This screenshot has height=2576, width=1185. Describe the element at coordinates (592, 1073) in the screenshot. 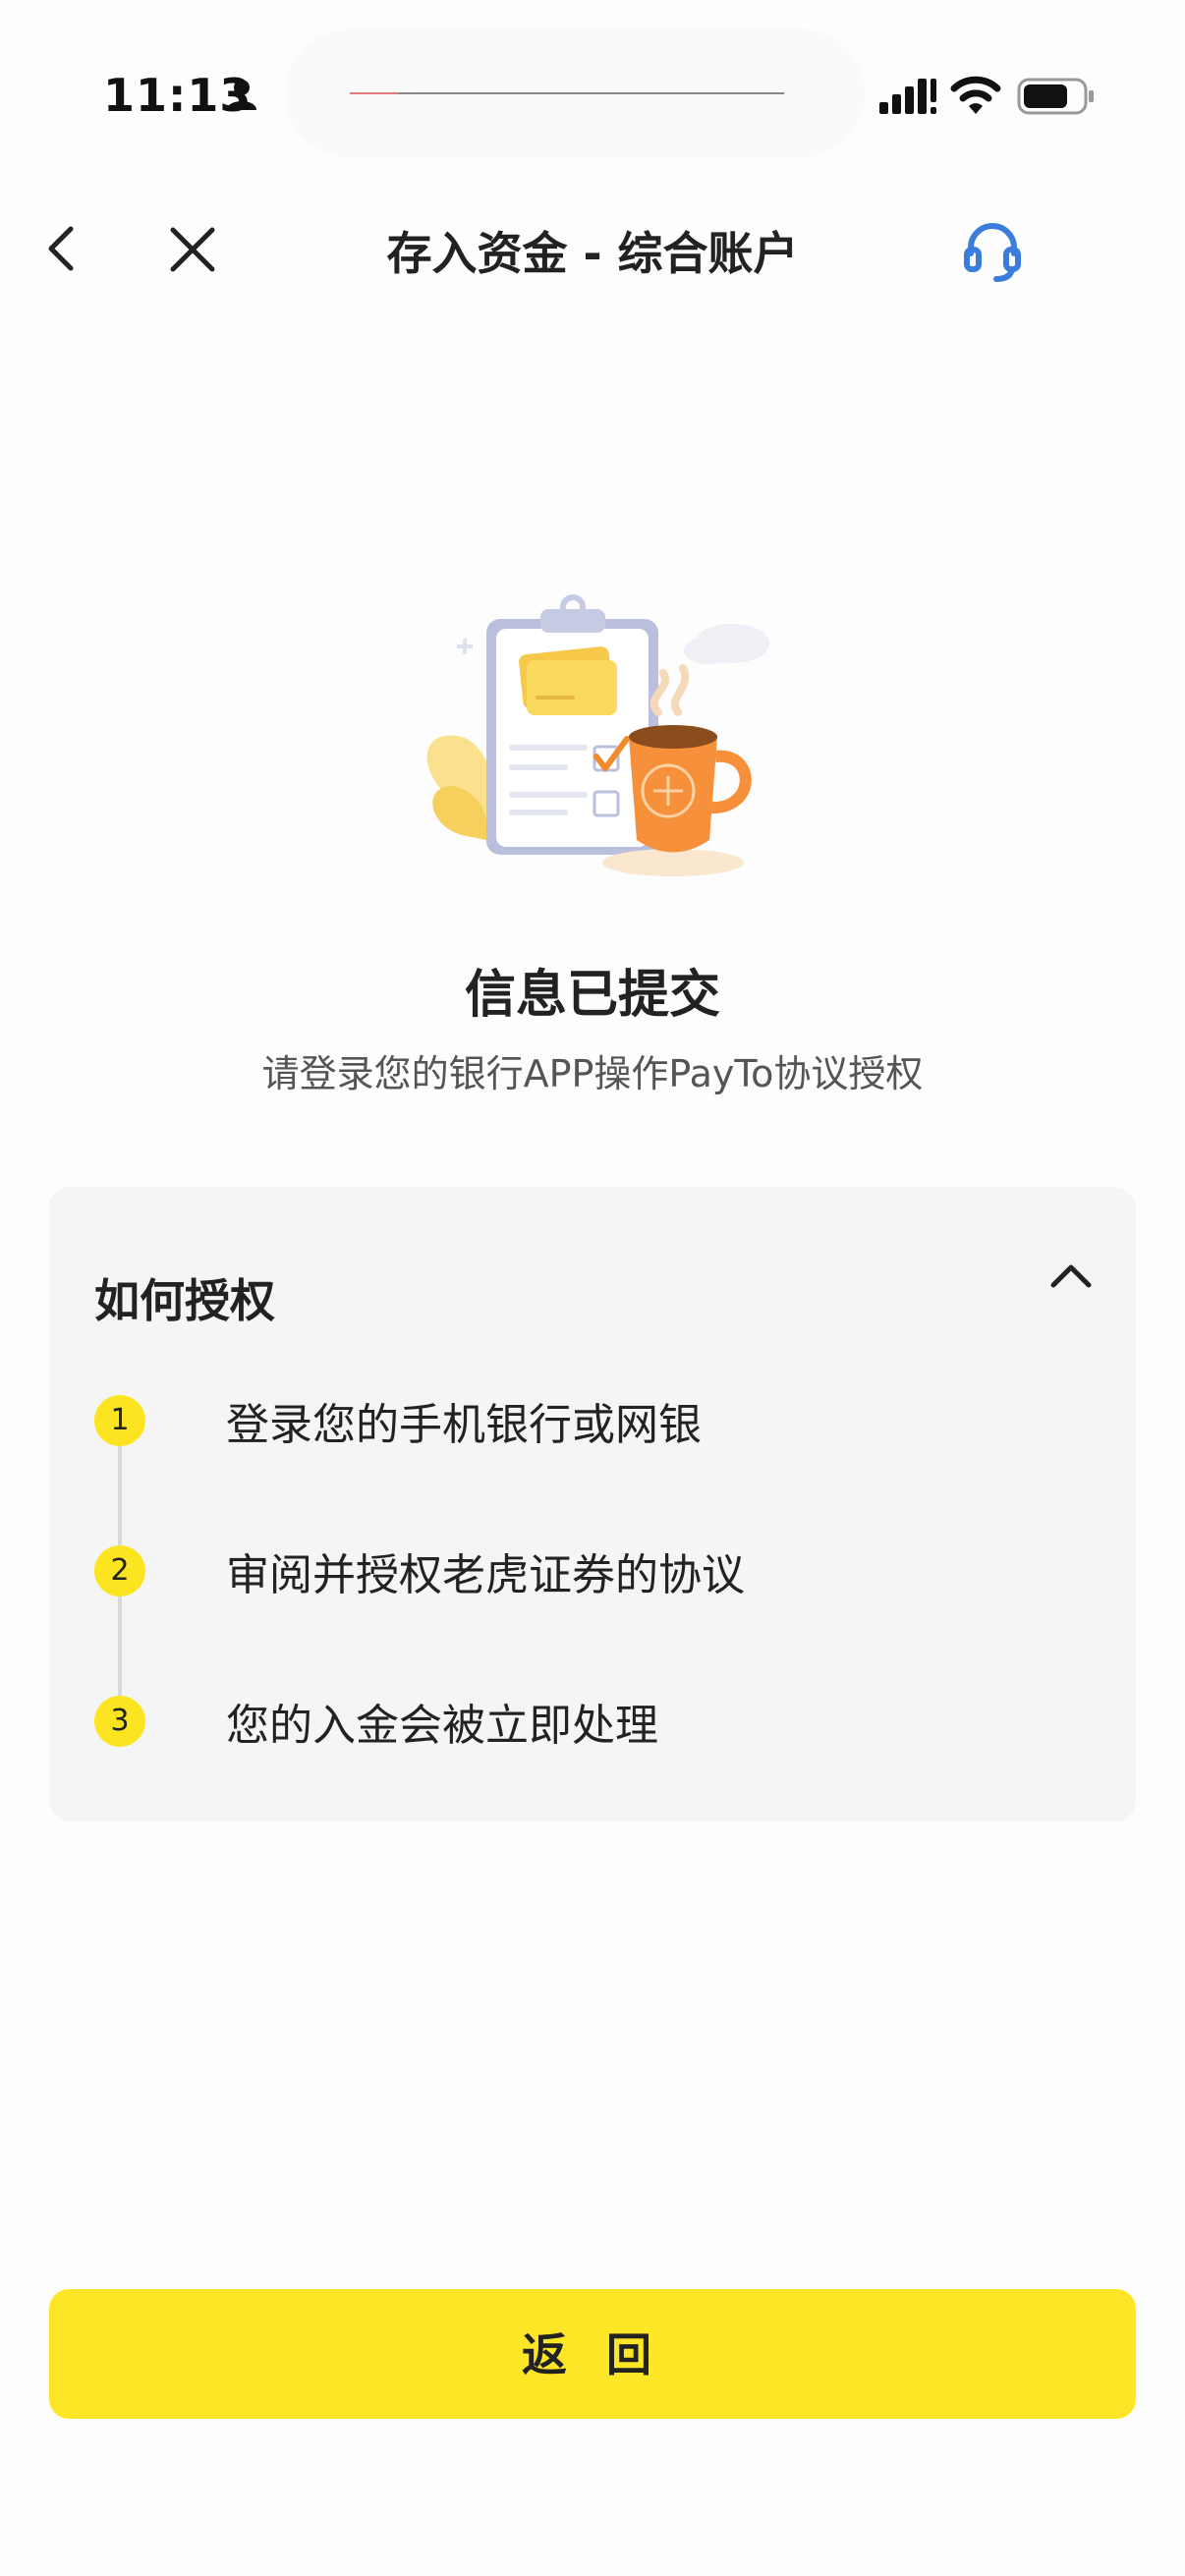

I see `result-subtitle: 请登录您的银行APP操作PayTo协议授权` at that location.